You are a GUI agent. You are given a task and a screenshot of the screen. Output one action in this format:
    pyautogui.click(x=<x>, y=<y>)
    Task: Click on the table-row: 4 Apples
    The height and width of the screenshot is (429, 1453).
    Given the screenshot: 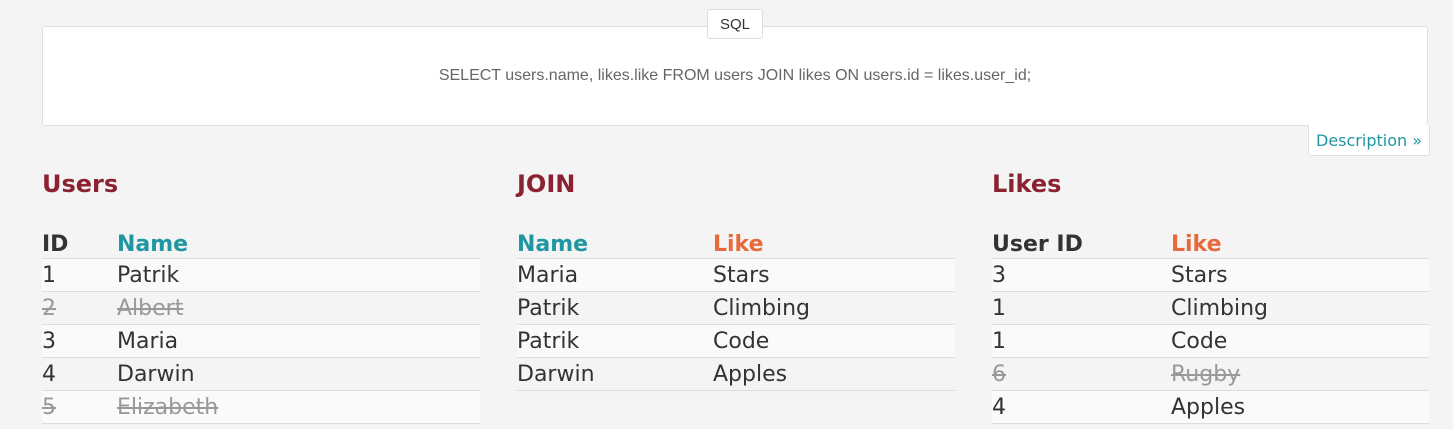 What is the action you would take?
    pyautogui.click(x=1210, y=407)
    